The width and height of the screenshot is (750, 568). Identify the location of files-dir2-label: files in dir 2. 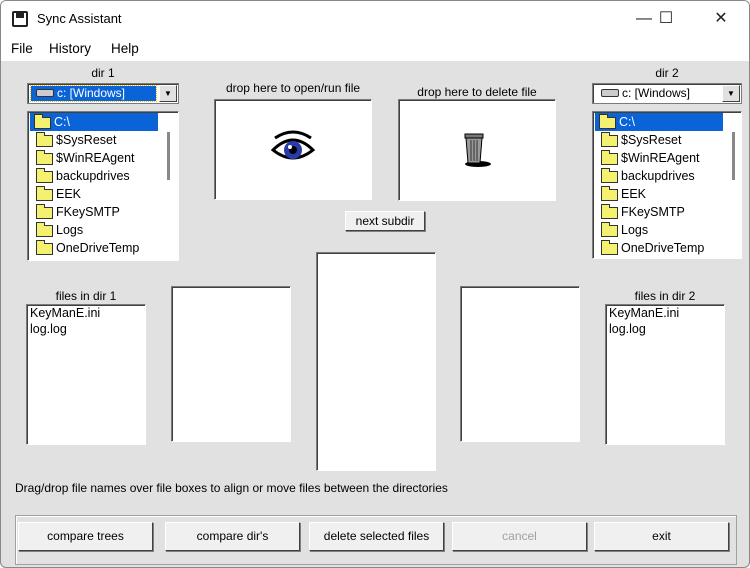
(665, 296).